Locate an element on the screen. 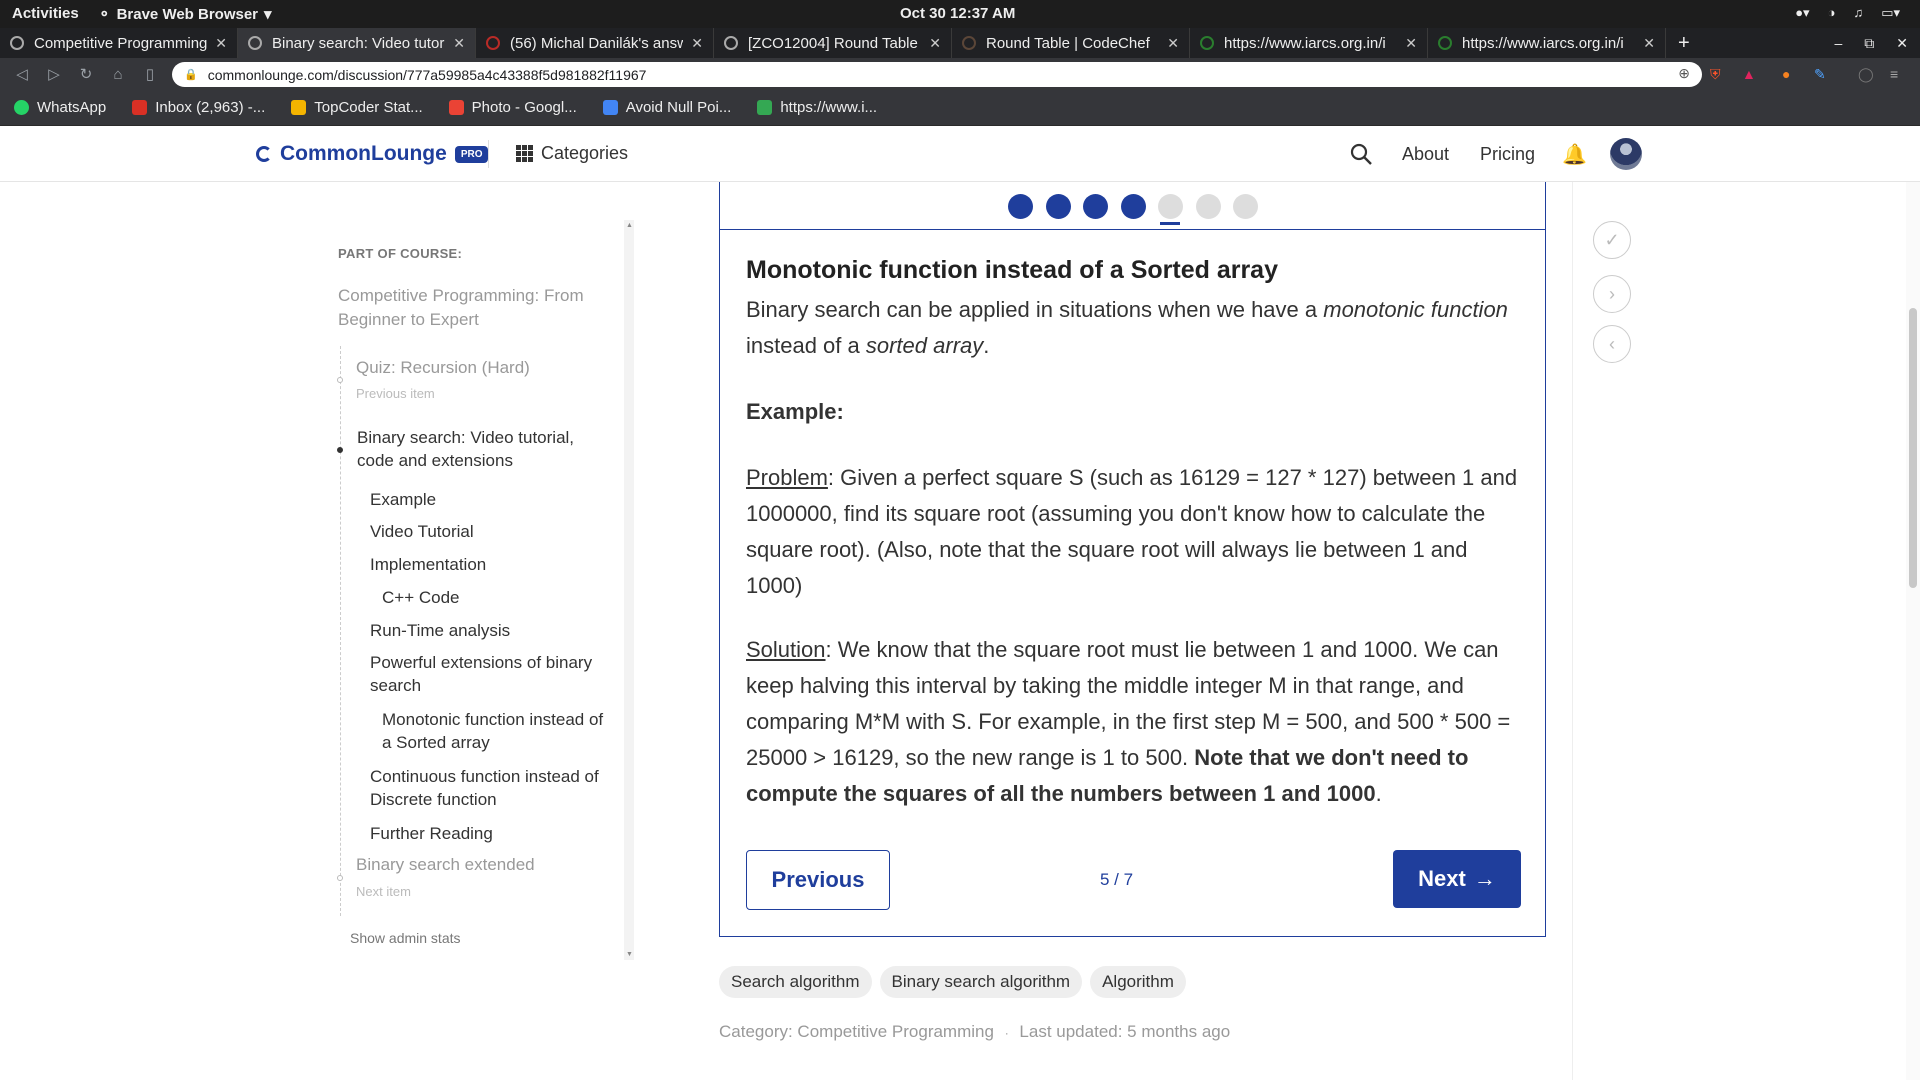 This screenshot has height=1080, width=1920. toc-item-video-tutorial: Video Tutorial is located at coordinates (422, 531).